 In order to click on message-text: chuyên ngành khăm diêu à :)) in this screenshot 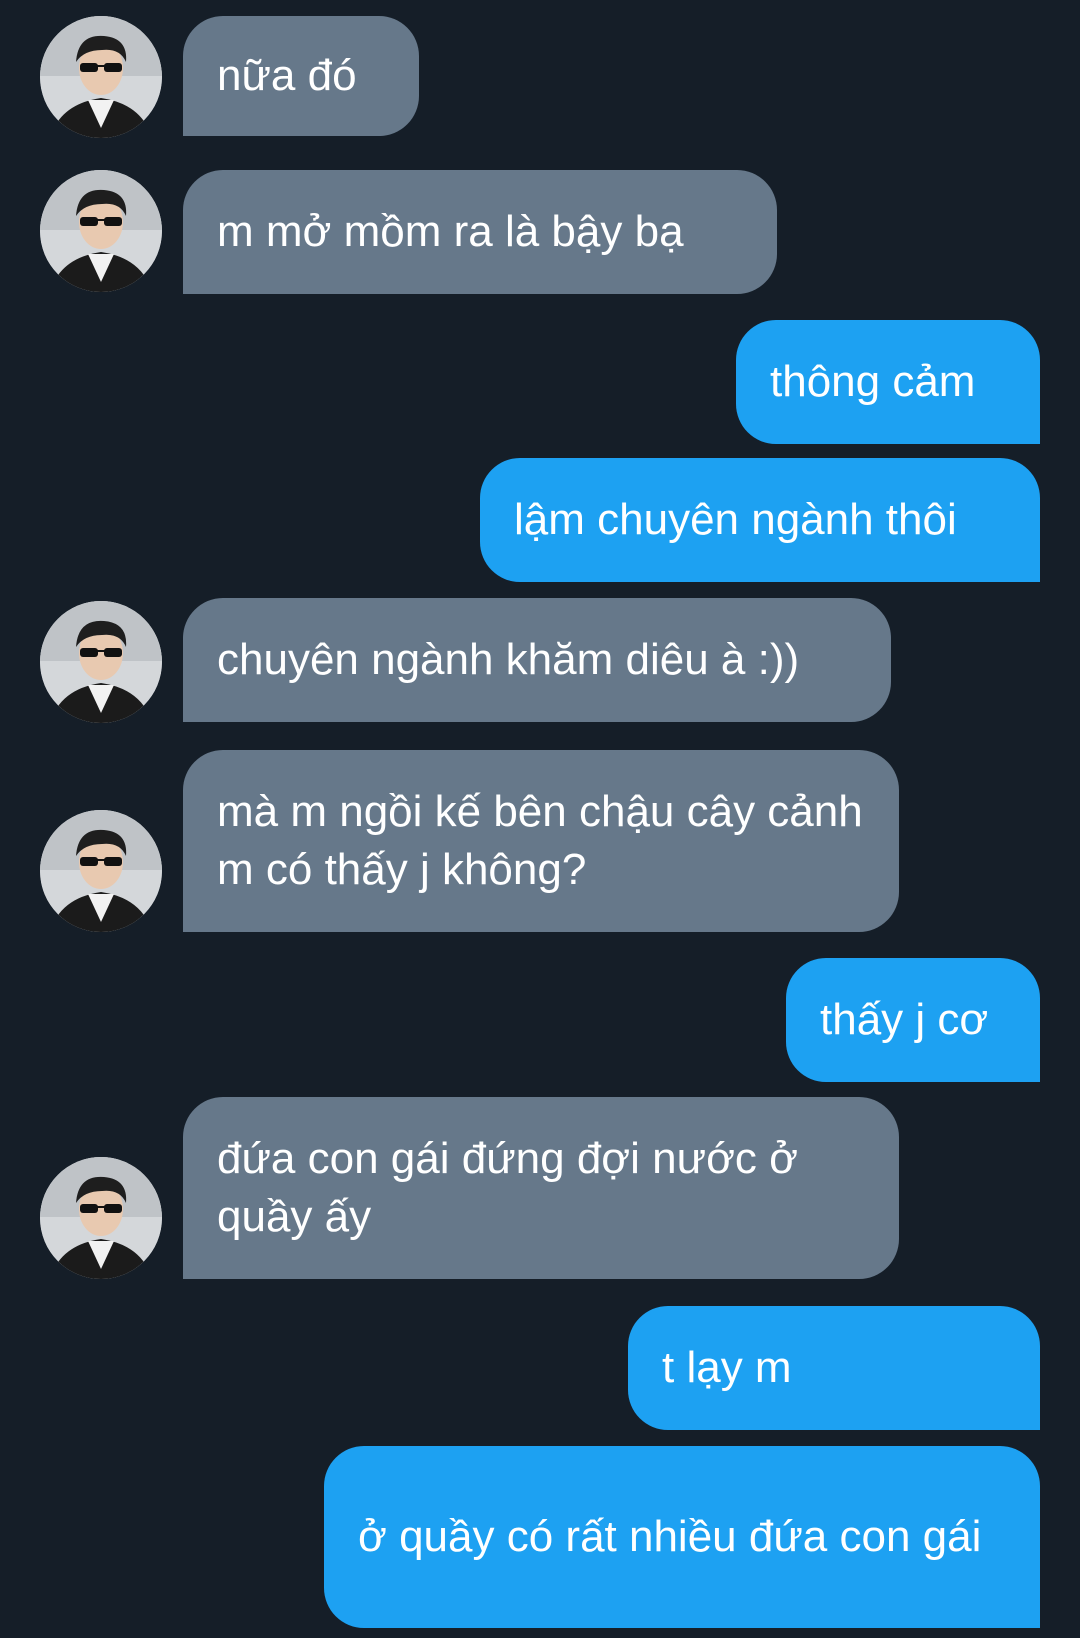, I will do `click(508, 659)`.